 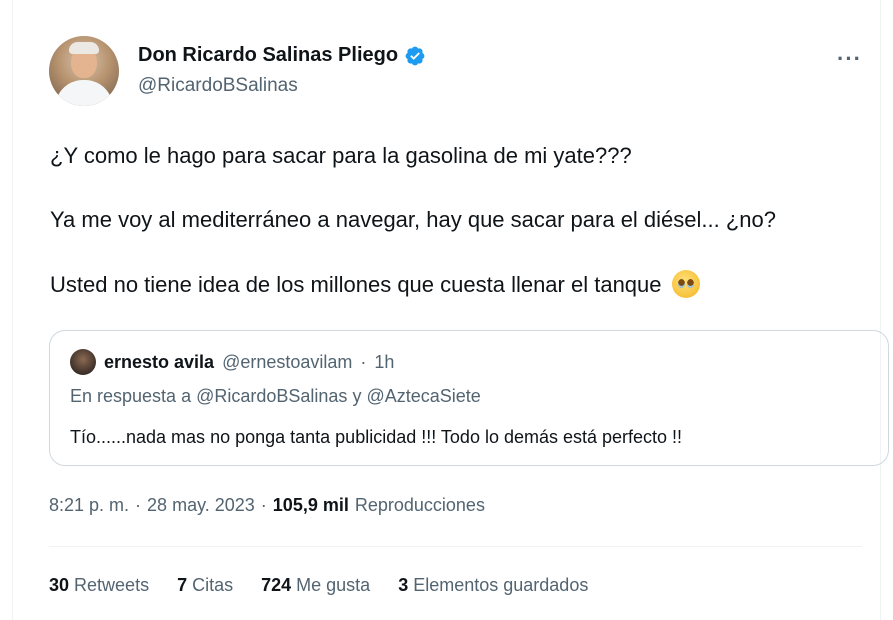 What do you see at coordinates (84, 71) in the screenshot?
I see `author-avatar` at bounding box center [84, 71].